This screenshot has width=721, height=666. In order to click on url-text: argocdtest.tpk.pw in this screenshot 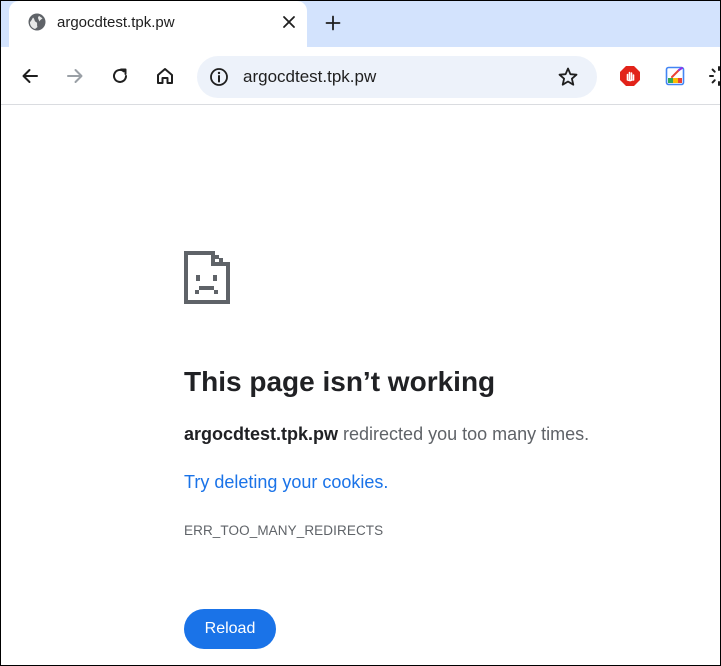, I will do `click(309, 77)`.